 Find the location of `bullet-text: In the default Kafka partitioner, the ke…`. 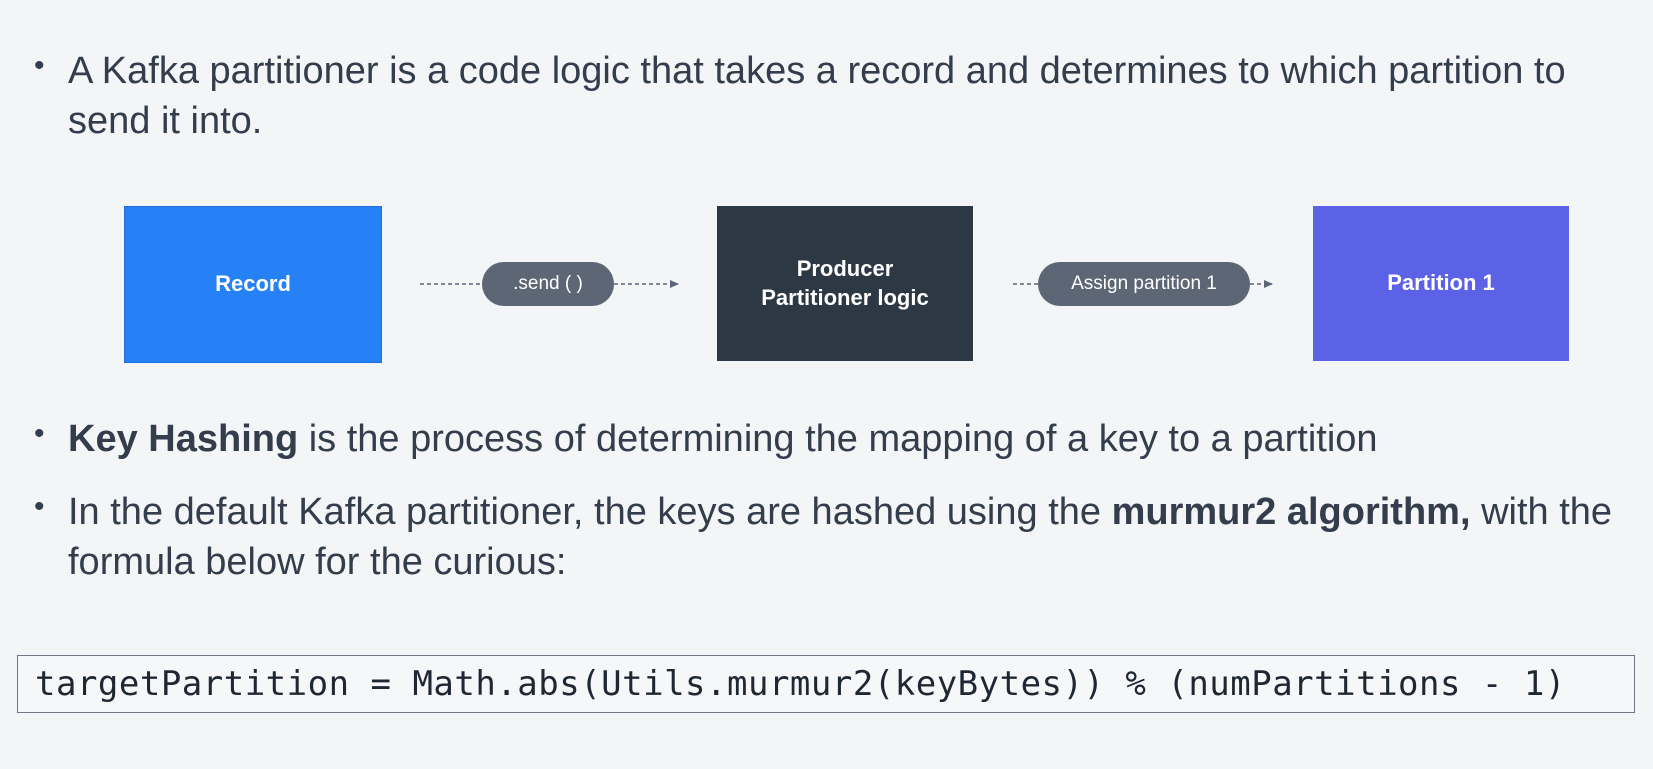

bullet-text: In the default Kafka partitioner, the ke… is located at coordinates (841, 537).